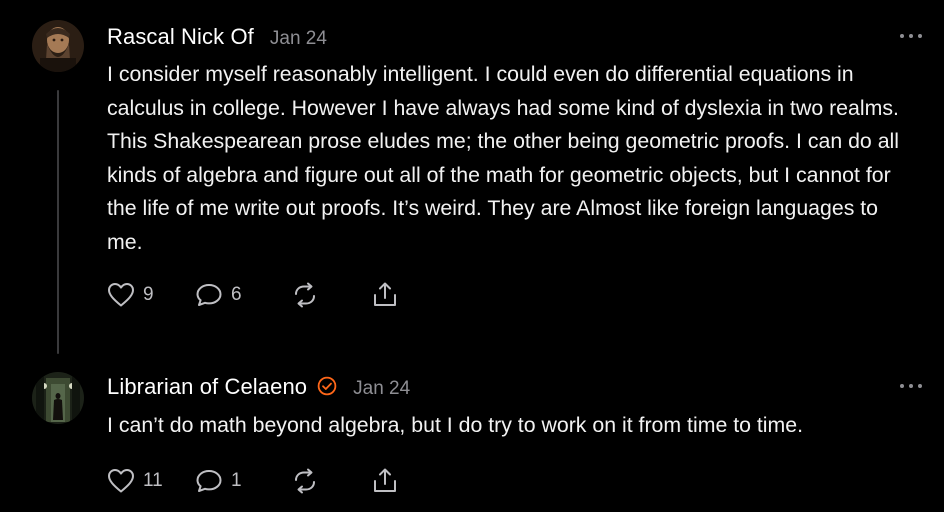  What do you see at coordinates (243, 481) in the screenshot?
I see `reply-button: 1` at bounding box center [243, 481].